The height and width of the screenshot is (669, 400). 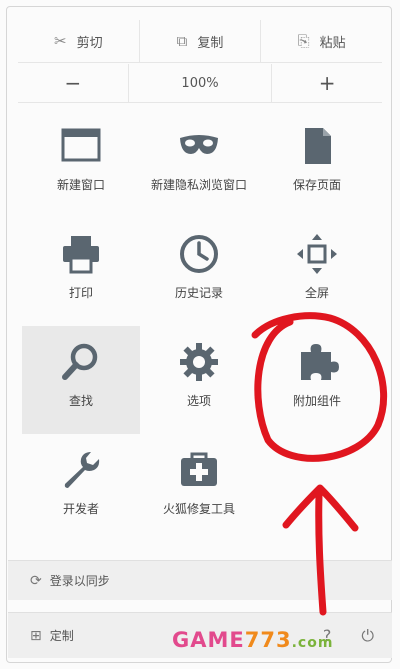 What do you see at coordinates (198, 401) in the screenshot?
I see `tile-label: 选项` at bounding box center [198, 401].